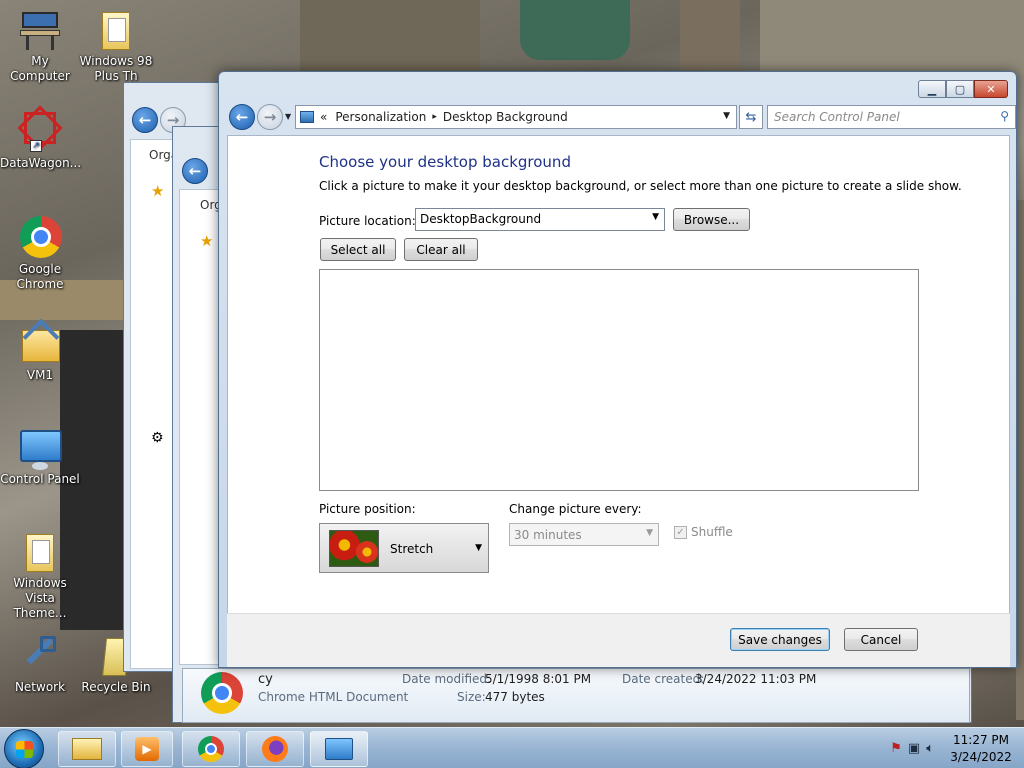 The image size is (1024, 768). Describe the element at coordinates (40, 687) in the screenshot. I see `desktop-icon-label: Network` at that location.